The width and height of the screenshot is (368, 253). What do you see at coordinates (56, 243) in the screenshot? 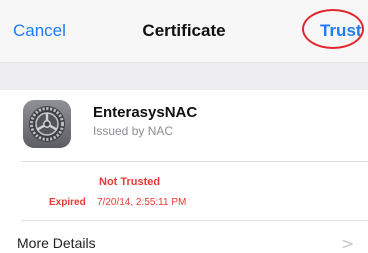
I see `more-details-label: More Details` at bounding box center [56, 243].